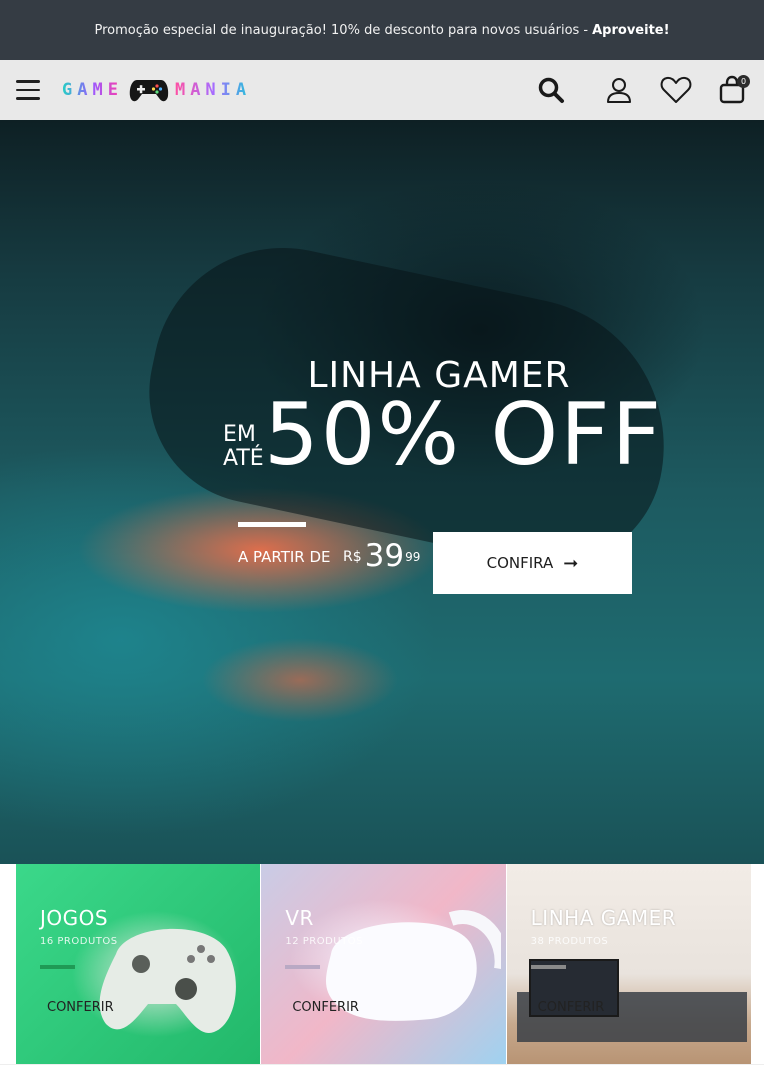  Describe the element at coordinates (167, 980) in the screenshot. I see `controller-image` at that location.